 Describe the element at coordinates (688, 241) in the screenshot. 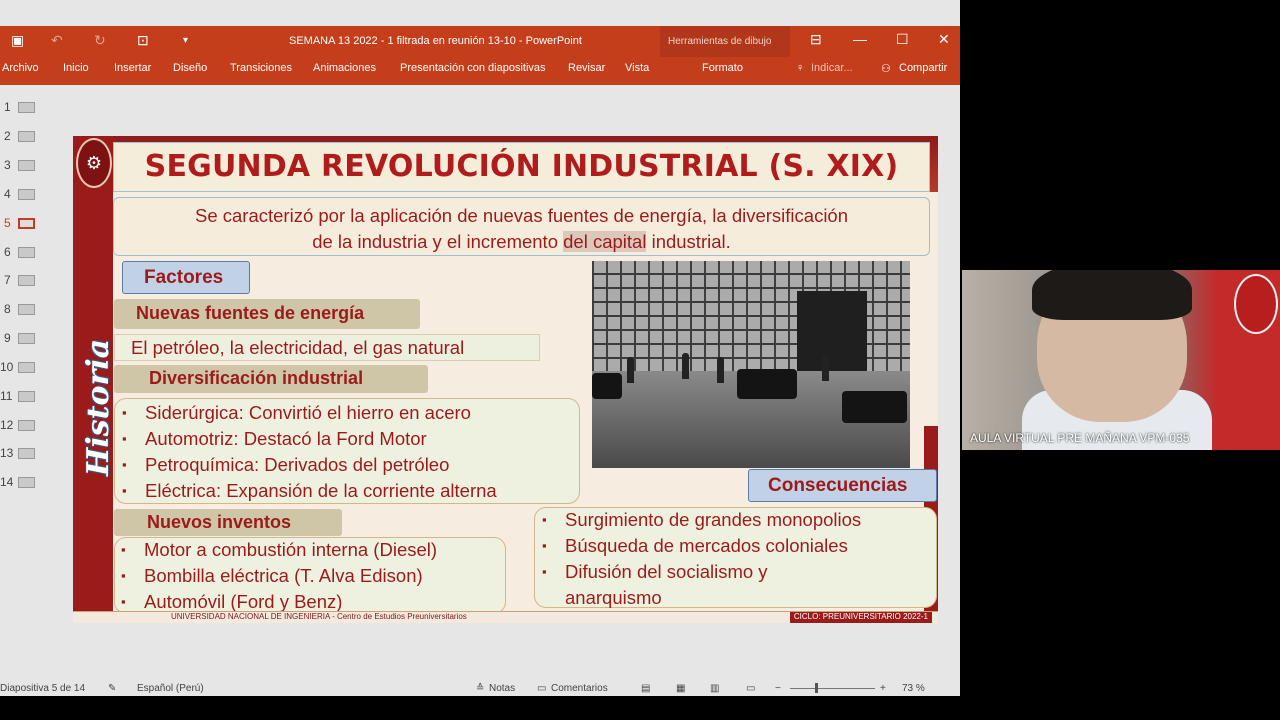

I see `subtitle-line2b: industrial.` at that location.